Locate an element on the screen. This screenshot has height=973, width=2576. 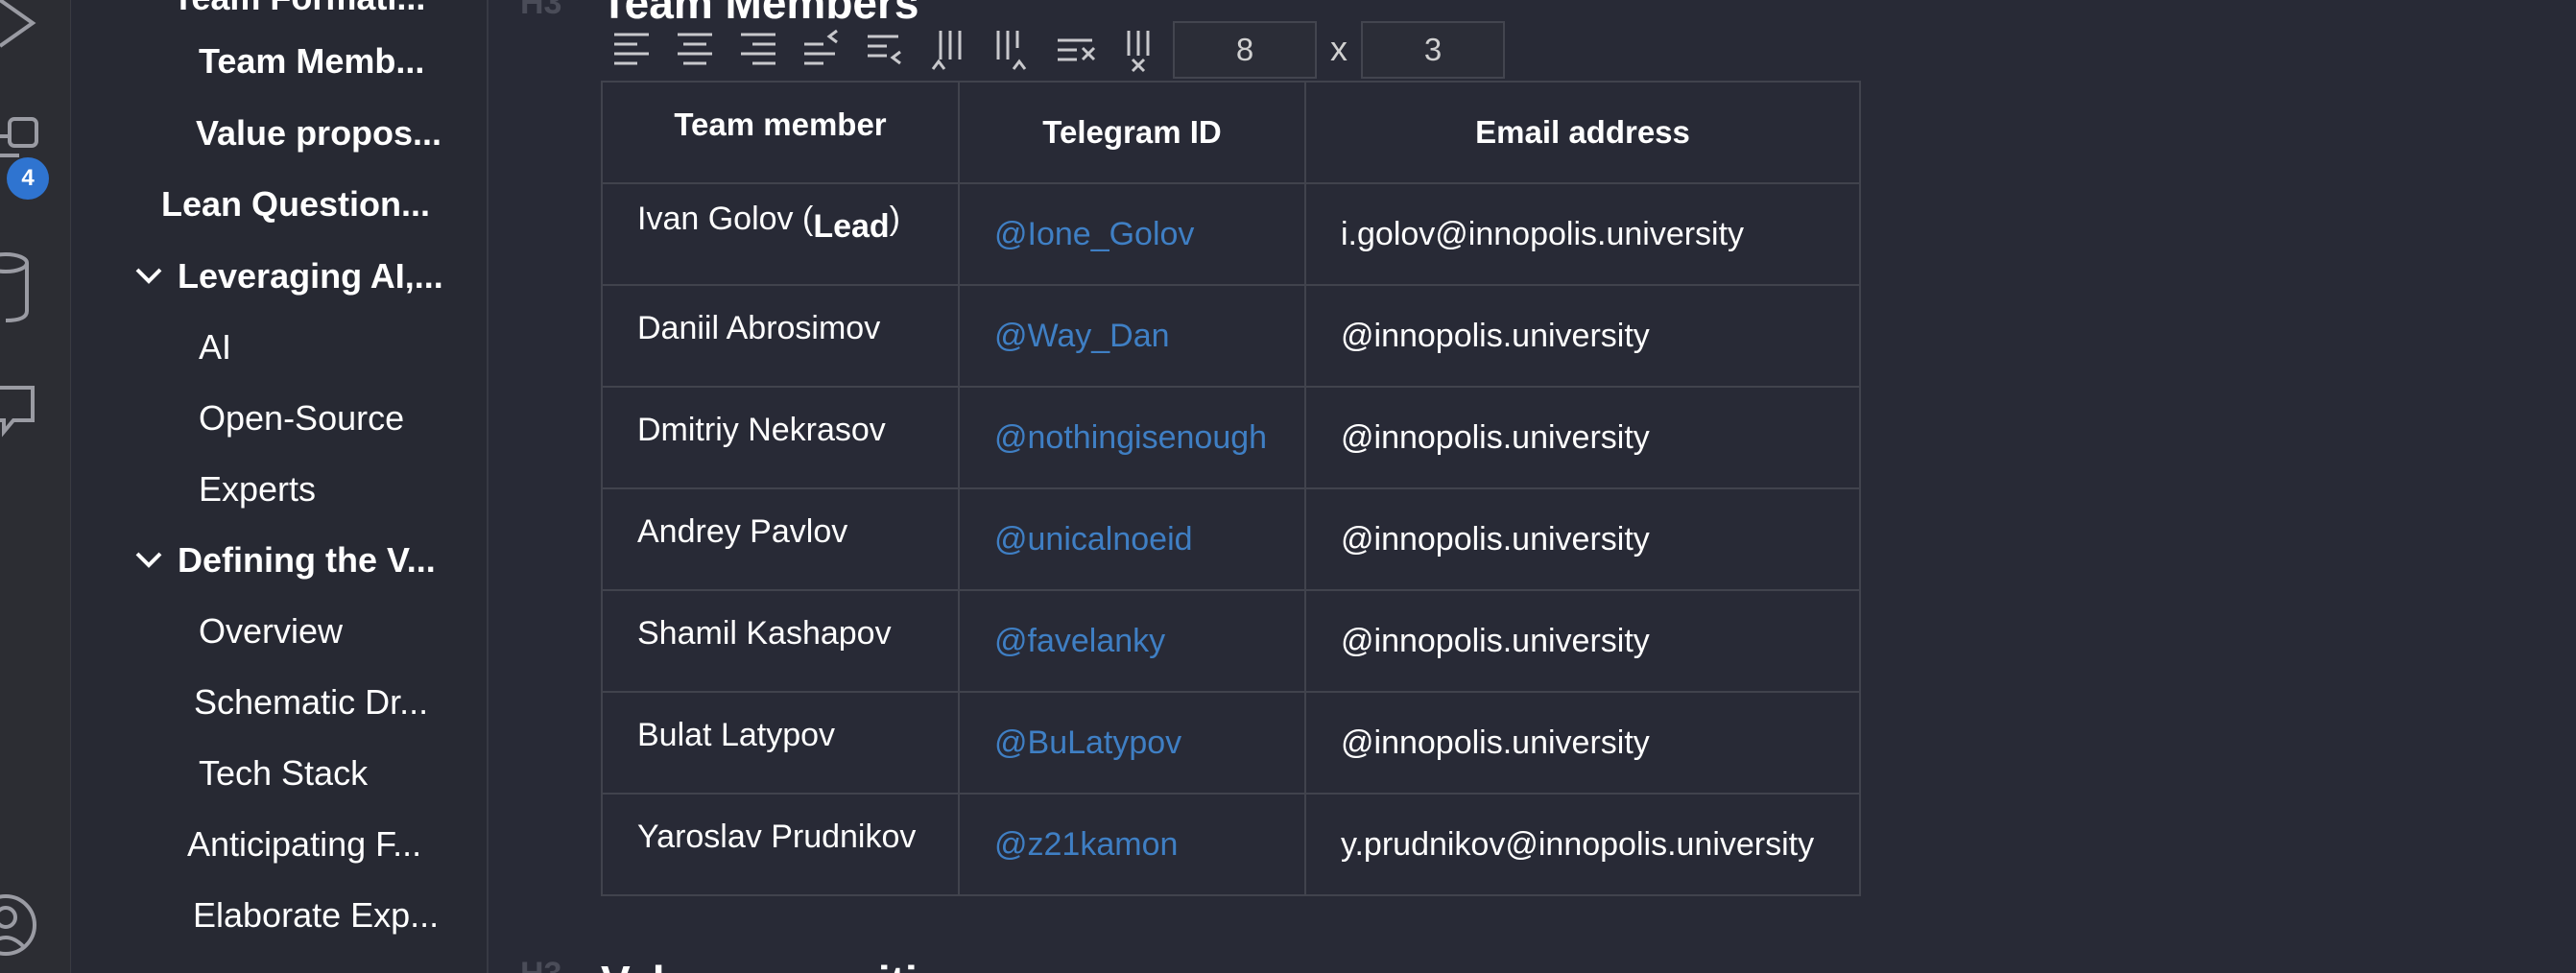
account-icon is located at coordinates (29, 925).